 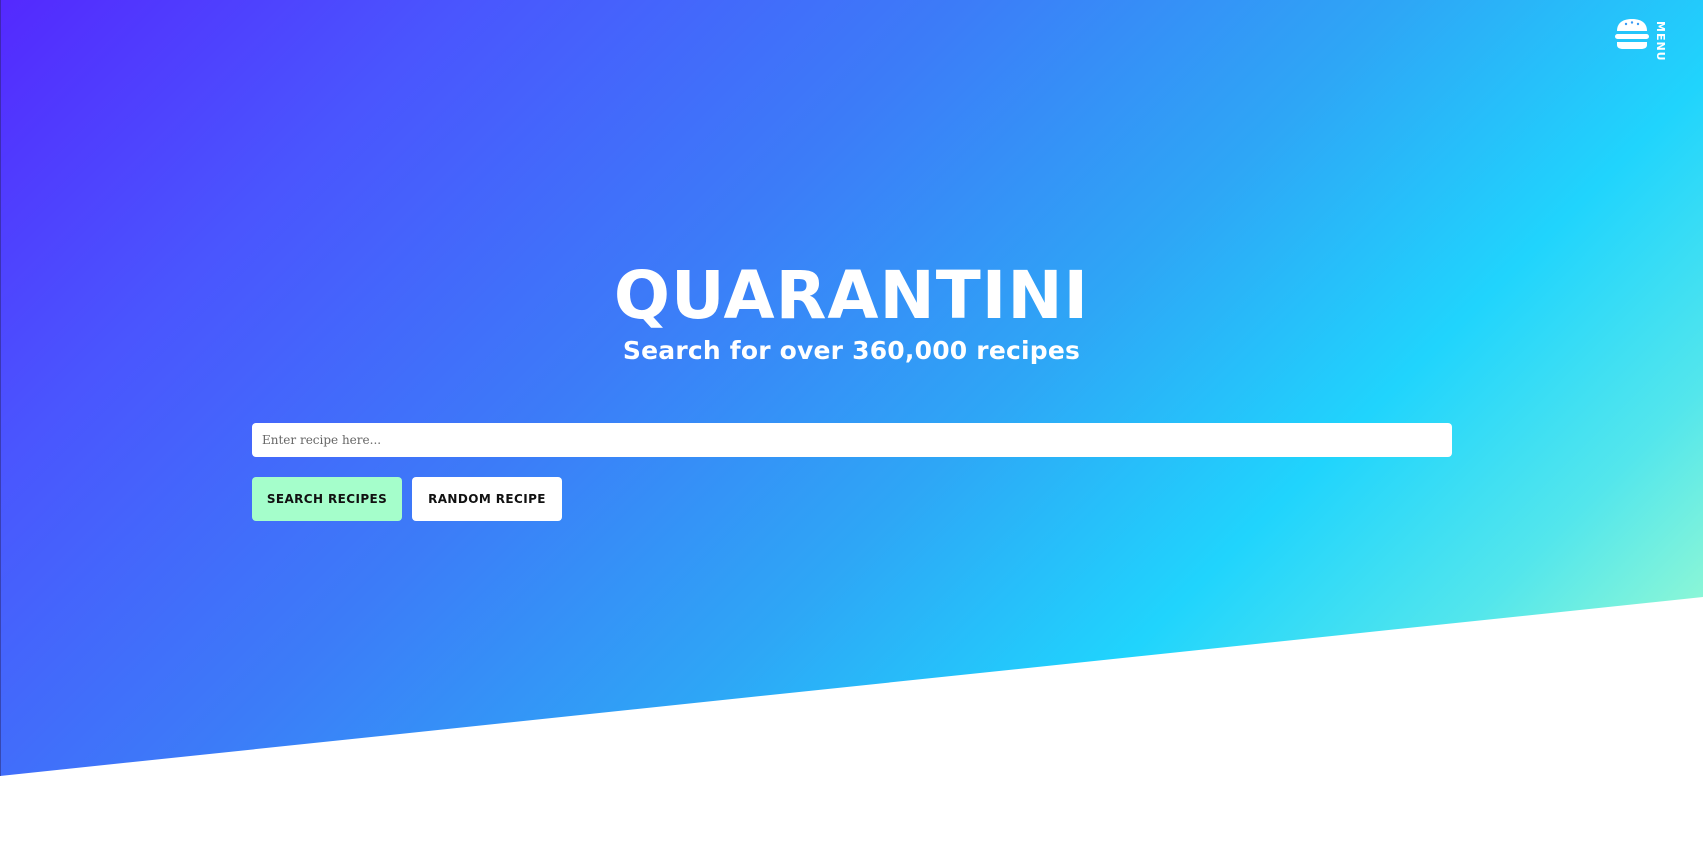 I want to click on menu-button: MENU, so click(x=1640, y=40).